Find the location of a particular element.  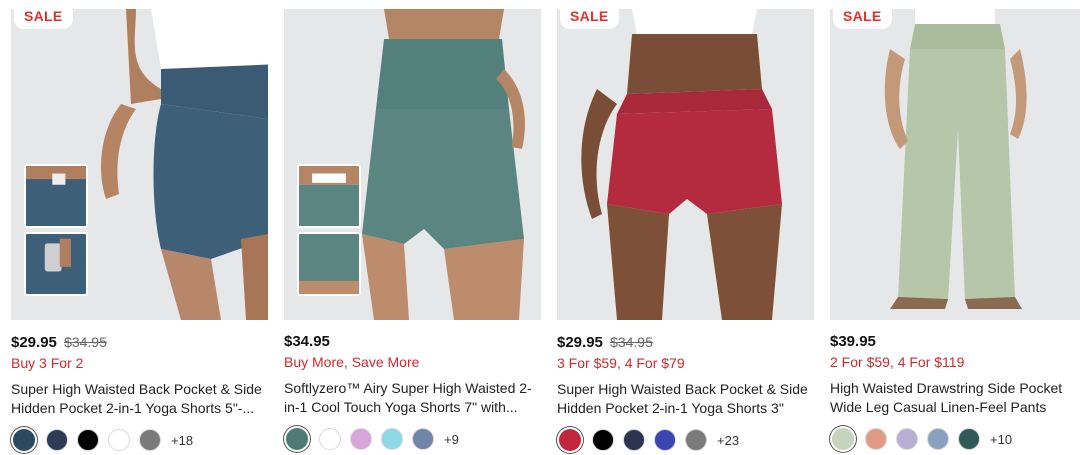

color-swatches: +23 is located at coordinates (685, 440).